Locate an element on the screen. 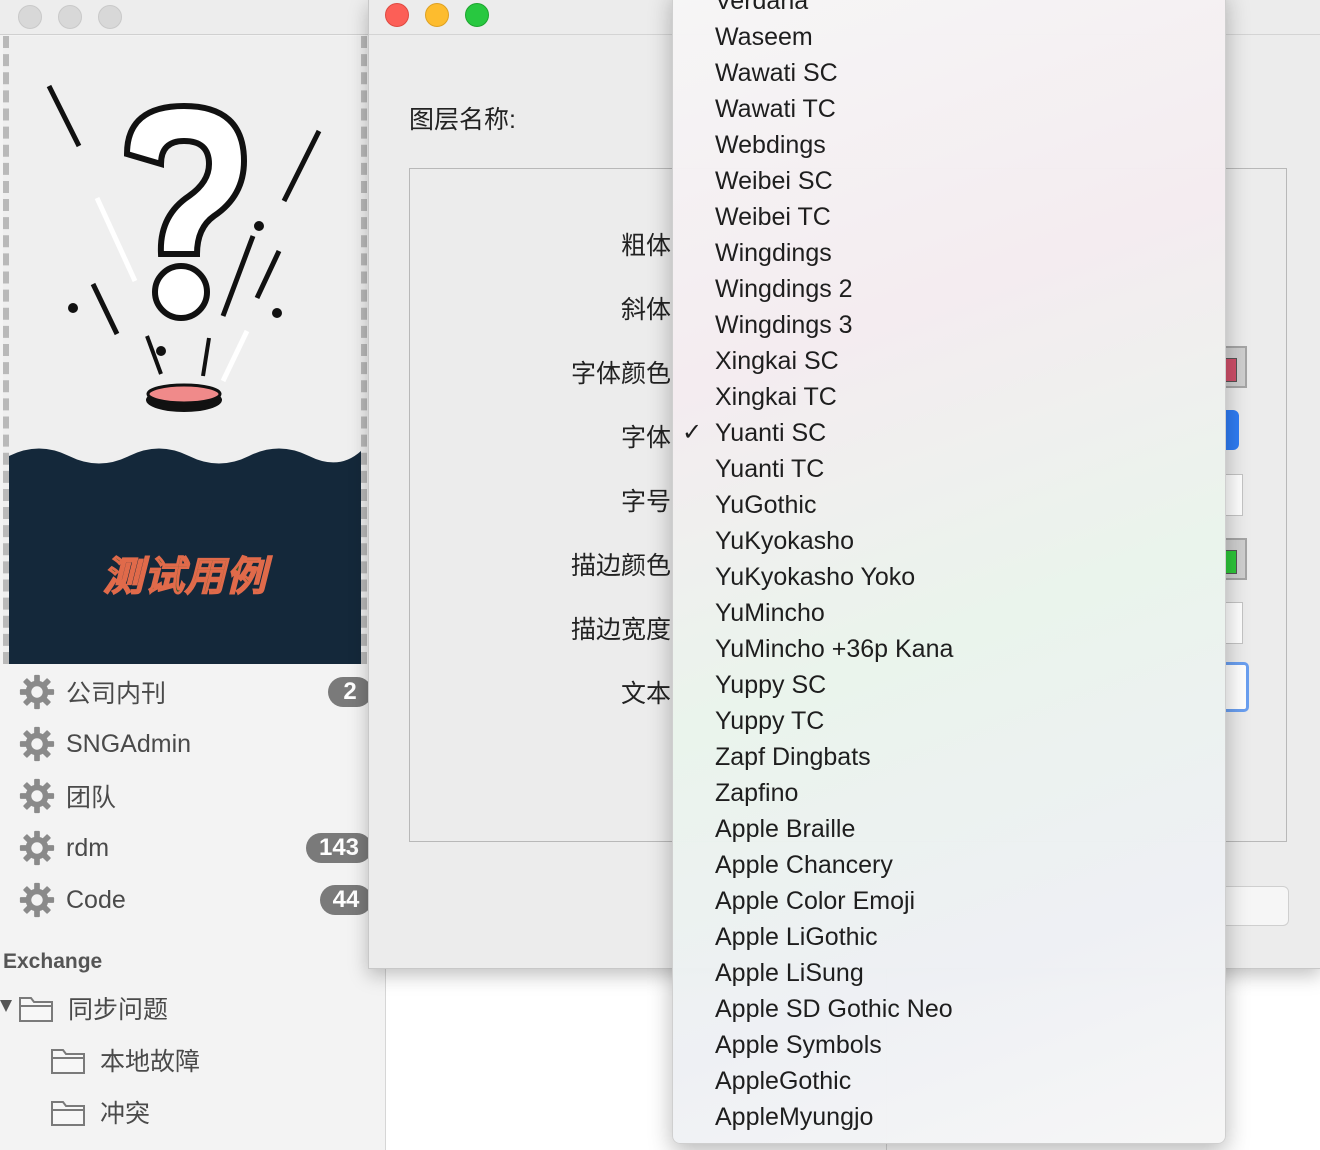 This screenshot has width=1320, height=1150. font-menu-item-label: Yuanti TC is located at coordinates (770, 469).